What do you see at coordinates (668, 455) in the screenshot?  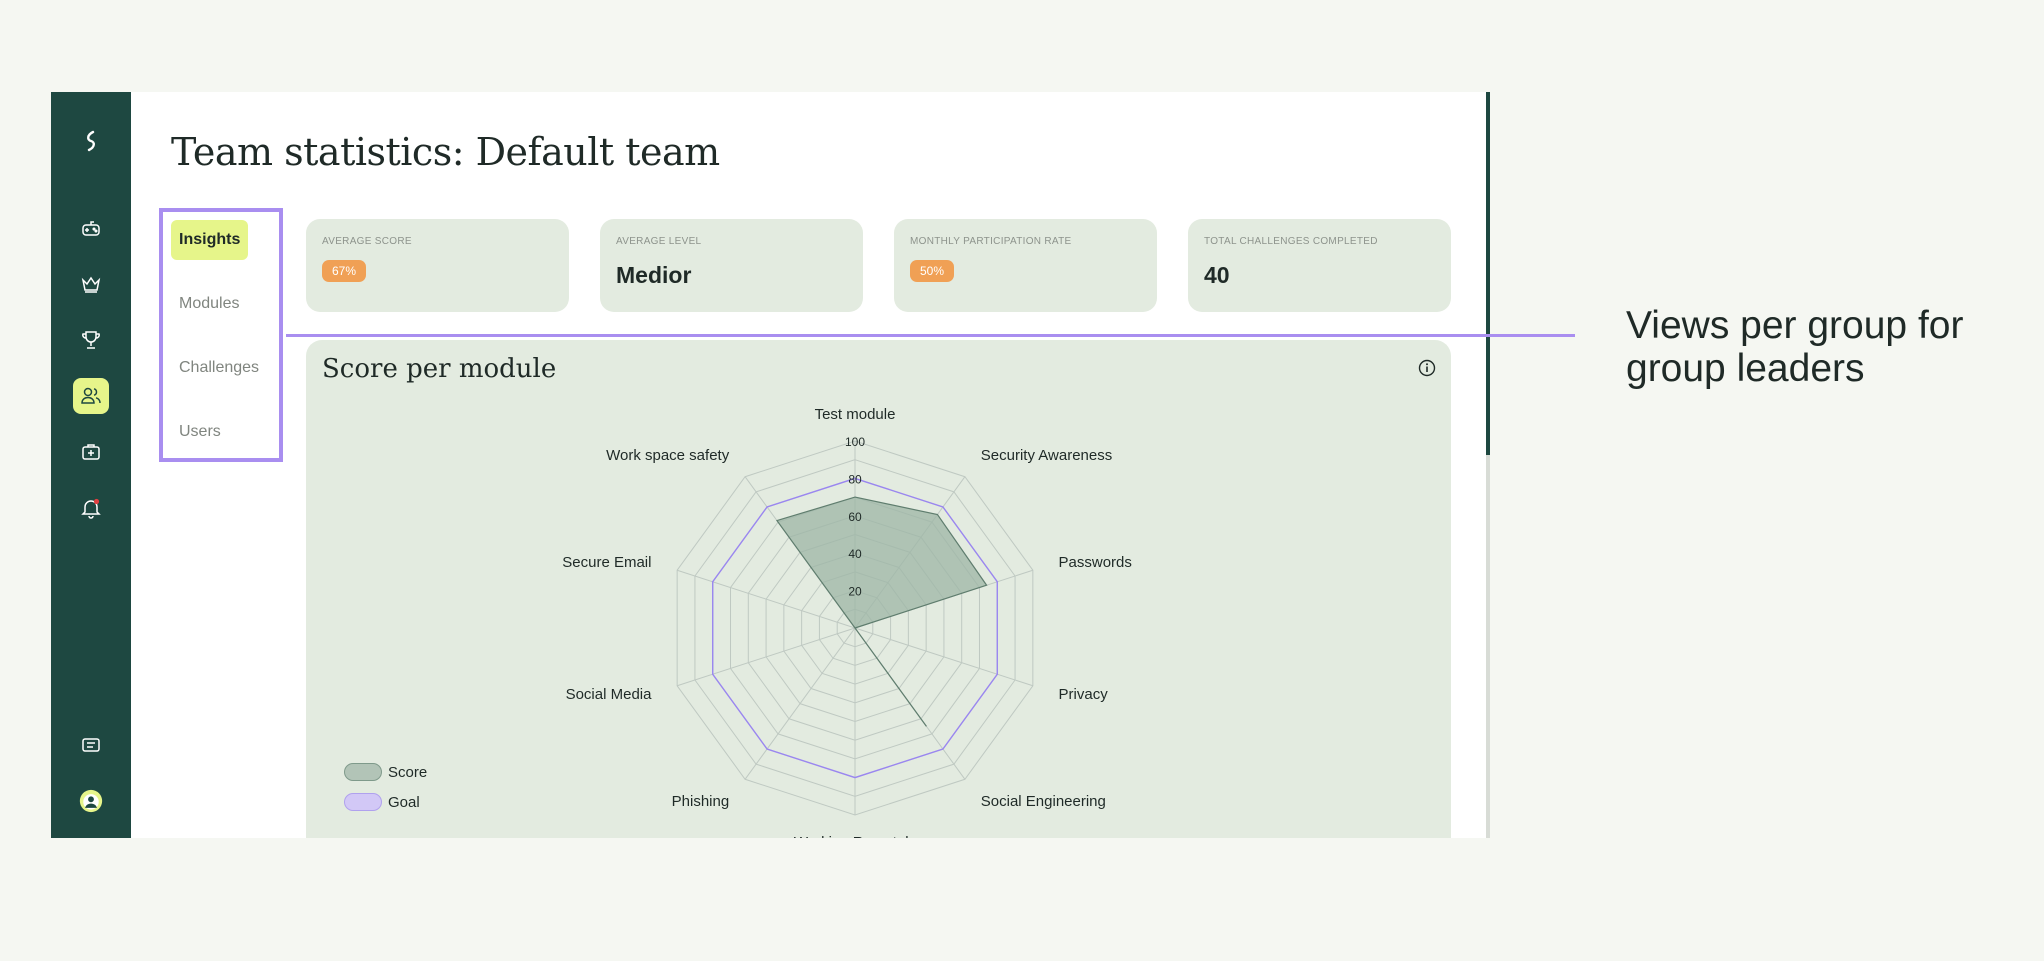 I see `axis-label: Work space safety` at bounding box center [668, 455].